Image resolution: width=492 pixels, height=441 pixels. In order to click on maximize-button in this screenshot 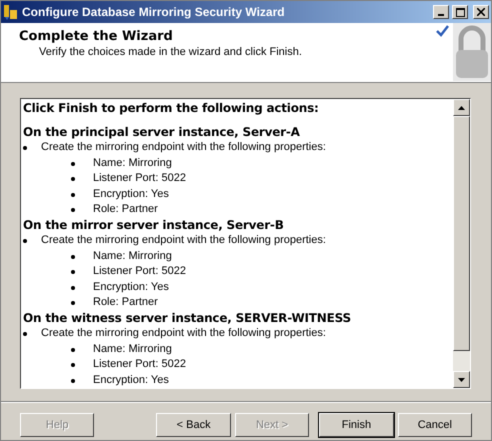, I will do `click(460, 12)`.